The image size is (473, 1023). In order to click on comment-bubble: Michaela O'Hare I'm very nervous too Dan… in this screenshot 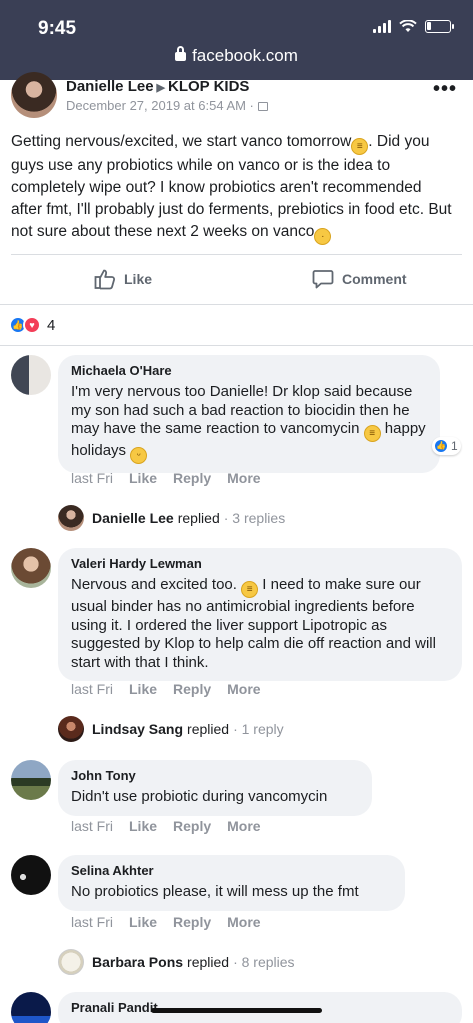, I will do `click(249, 414)`.